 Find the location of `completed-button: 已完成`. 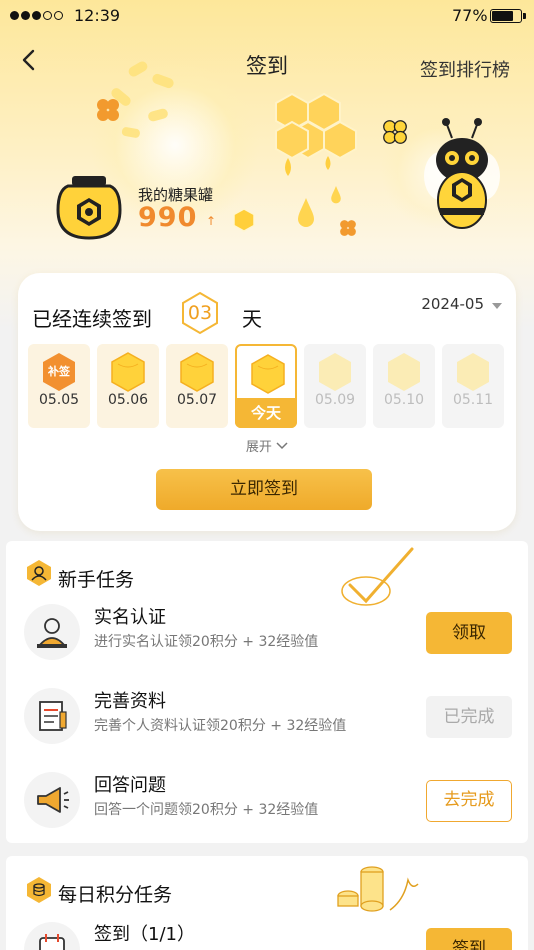

completed-button: 已完成 is located at coordinates (469, 717).